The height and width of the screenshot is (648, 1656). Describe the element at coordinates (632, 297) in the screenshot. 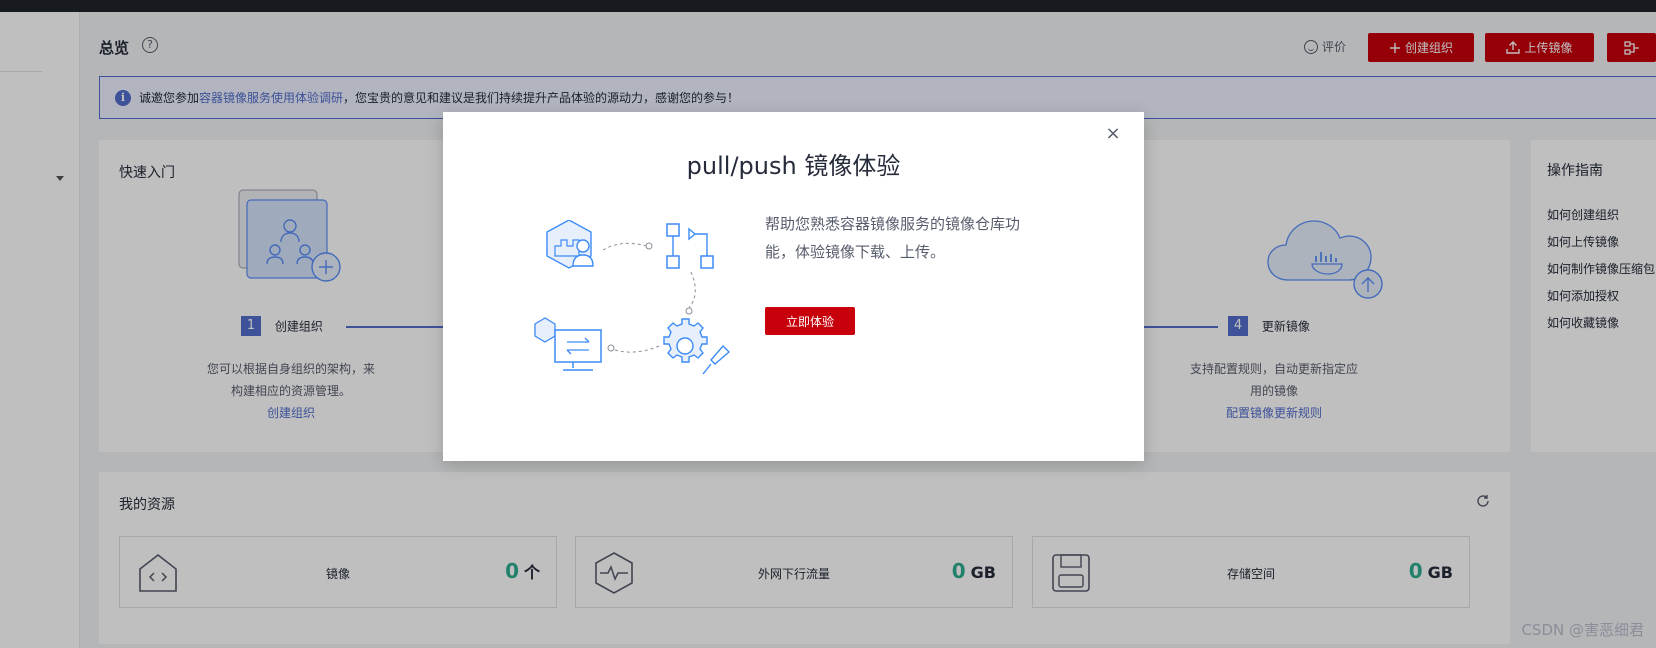

I see `pull-push-illustration` at that location.